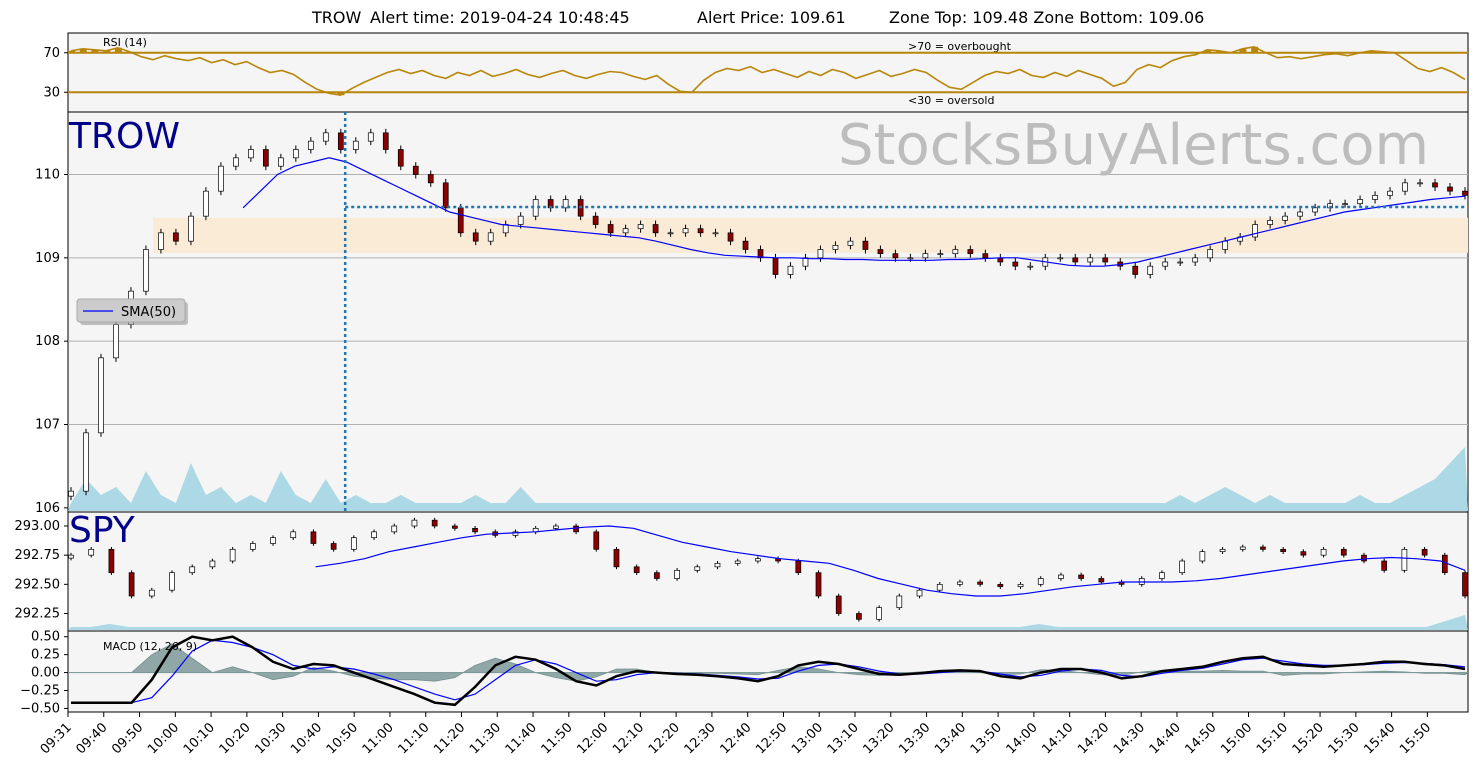  I want to click on trow-ytick-label: 107, so click(47, 425).